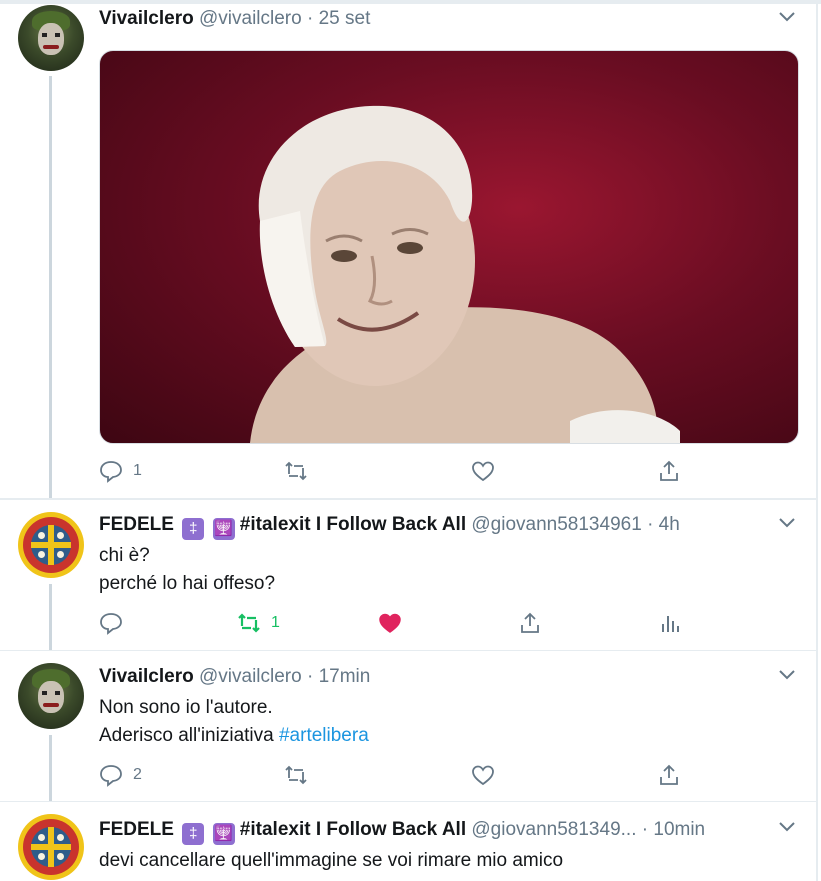  I want to click on tweet-actions: 2, so click(449, 775).